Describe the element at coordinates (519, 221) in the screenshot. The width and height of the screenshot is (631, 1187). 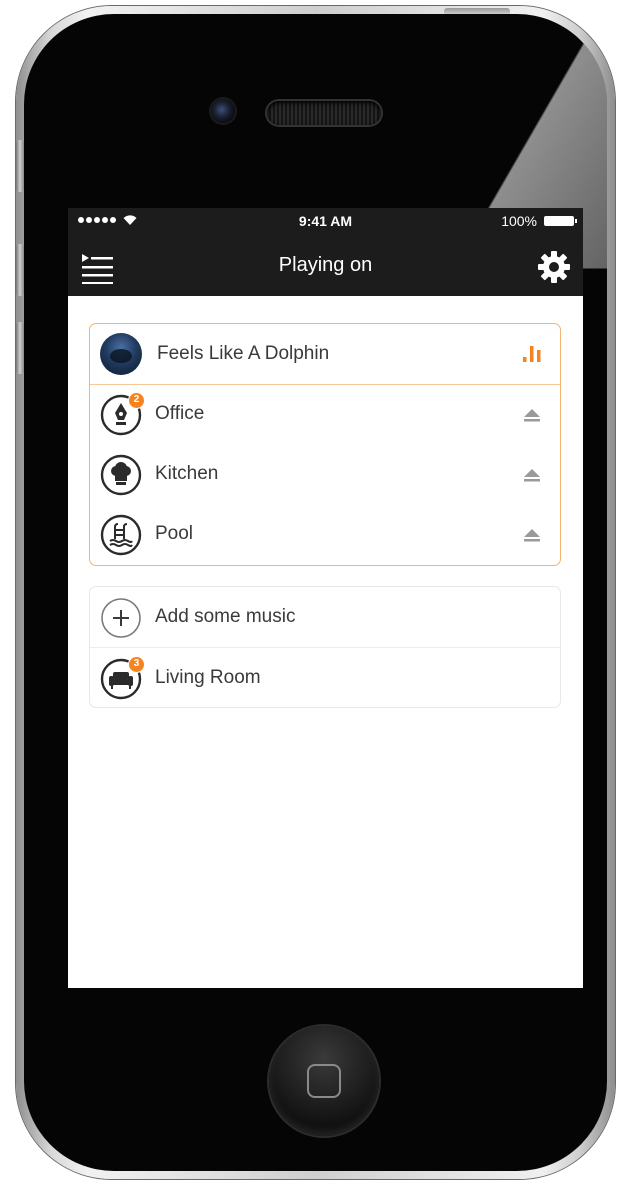
I see `battery-percentage: 100%` at that location.